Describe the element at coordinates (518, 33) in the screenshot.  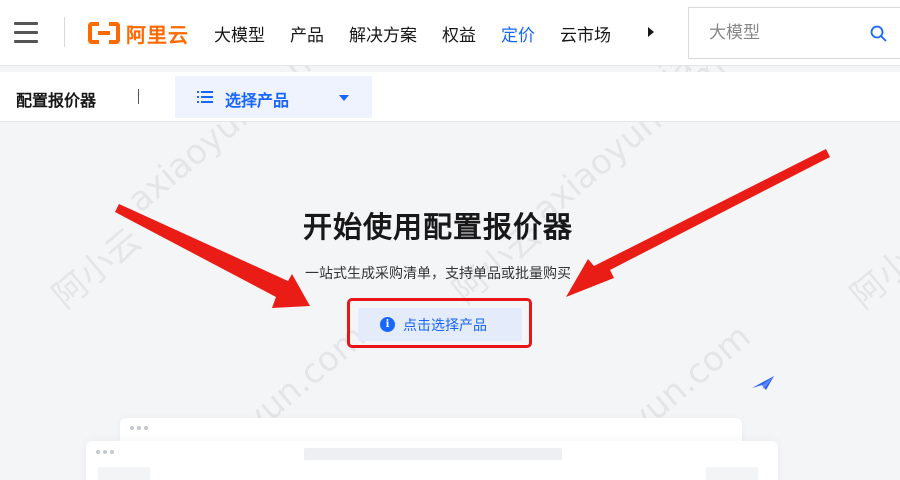
I see `nav-item-pricing: 定价` at that location.